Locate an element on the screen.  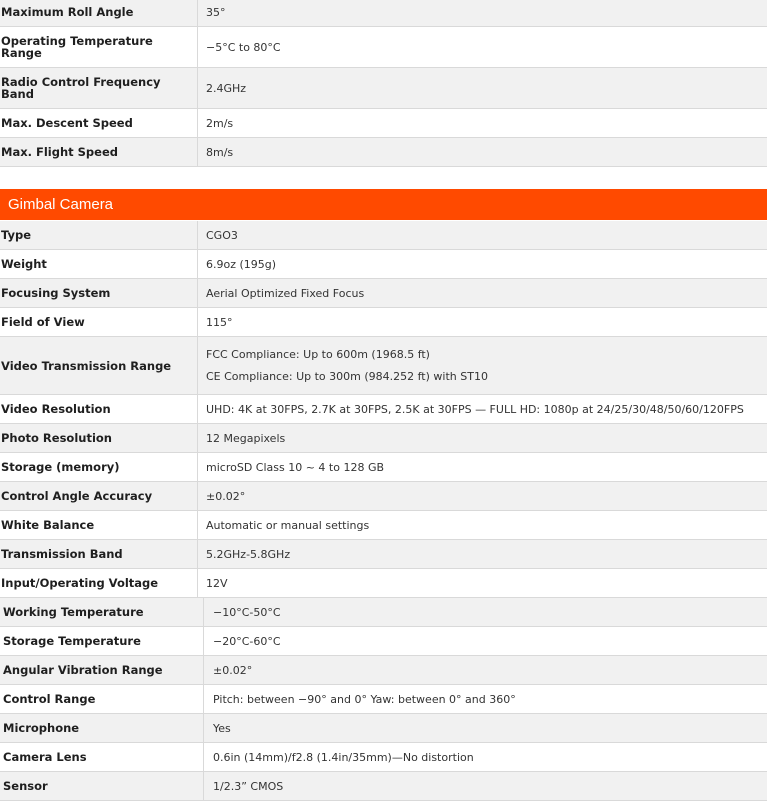
spec-label: Max. Flight Speed is located at coordinates (99, 152).